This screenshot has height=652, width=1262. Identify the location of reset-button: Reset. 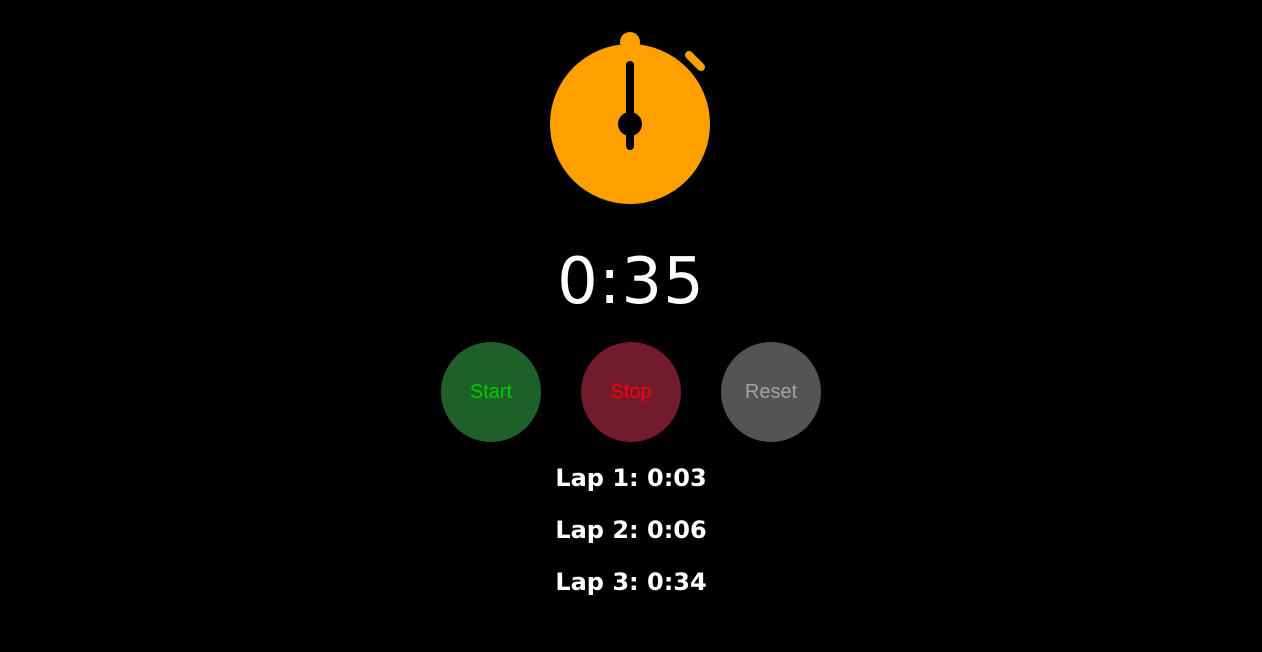
(771, 392).